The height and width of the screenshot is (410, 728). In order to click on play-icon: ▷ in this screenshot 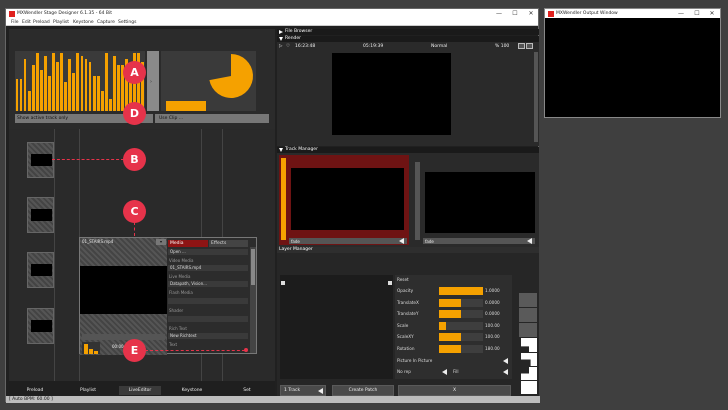, I will do `click(280, 46)`.